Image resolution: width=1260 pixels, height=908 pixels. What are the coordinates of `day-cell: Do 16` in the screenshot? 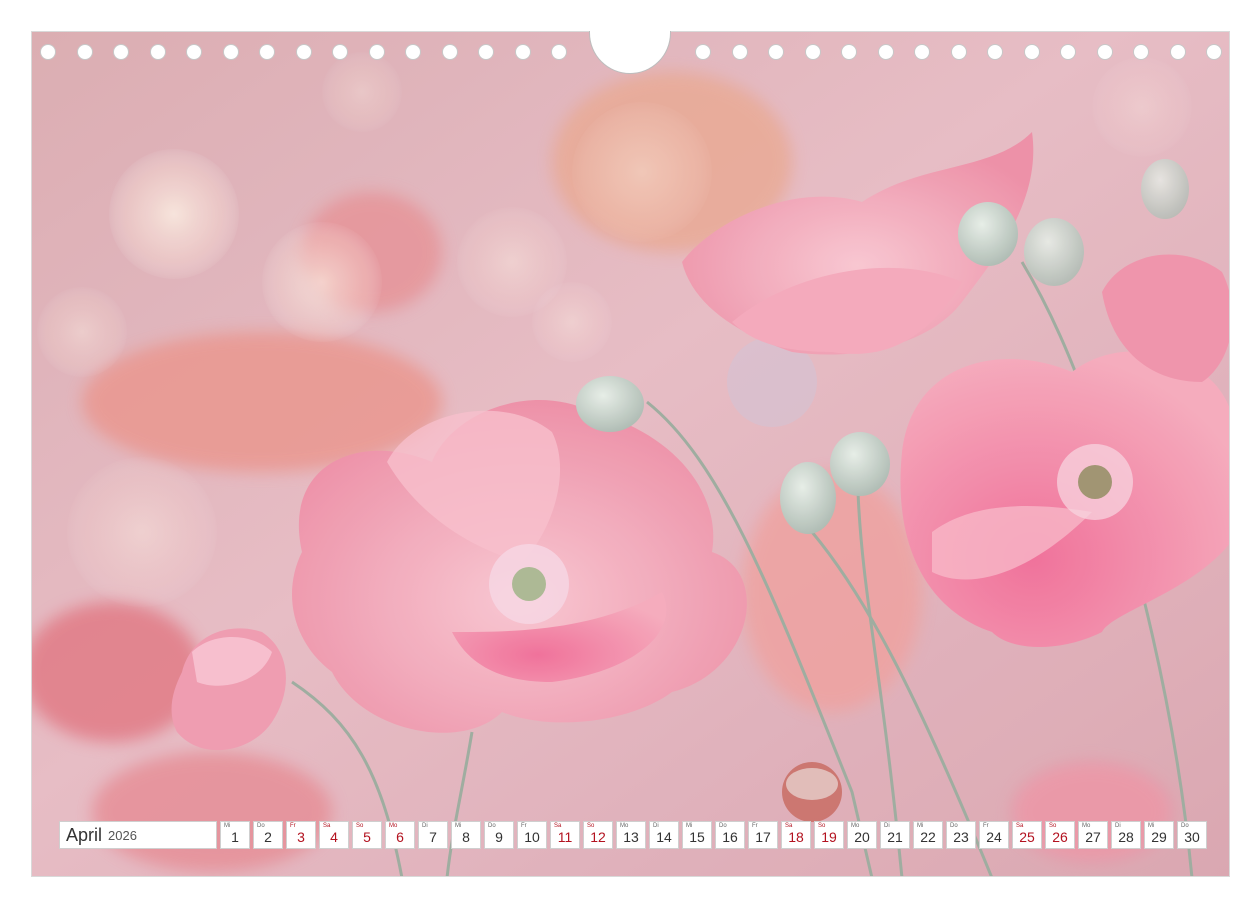 It's located at (730, 835).